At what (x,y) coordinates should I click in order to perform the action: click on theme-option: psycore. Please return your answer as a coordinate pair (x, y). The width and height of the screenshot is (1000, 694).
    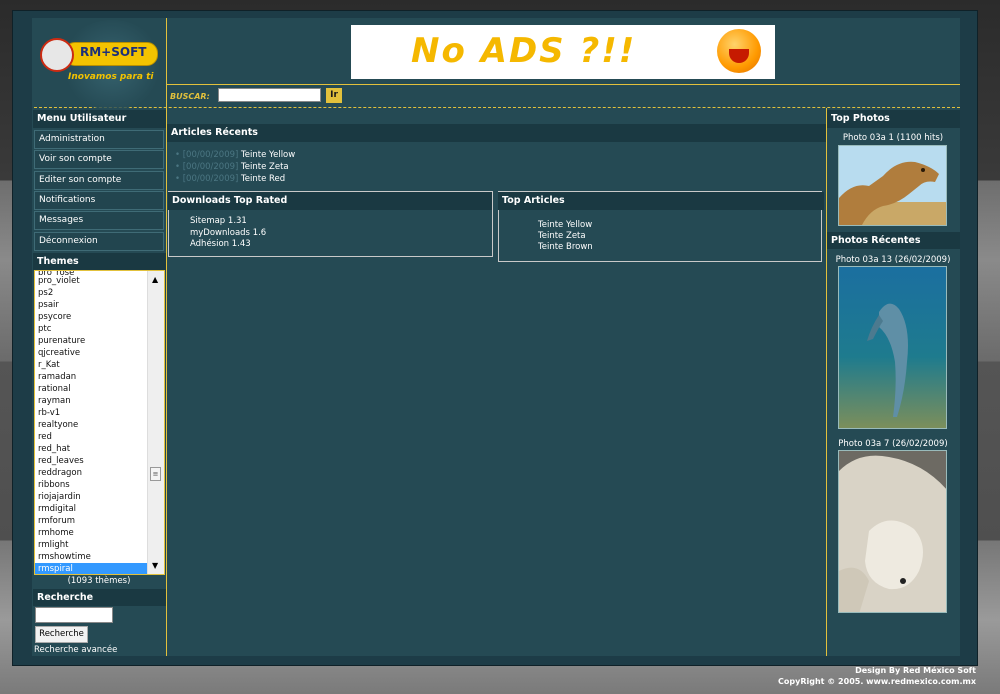
    Looking at the image, I should click on (92, 317).